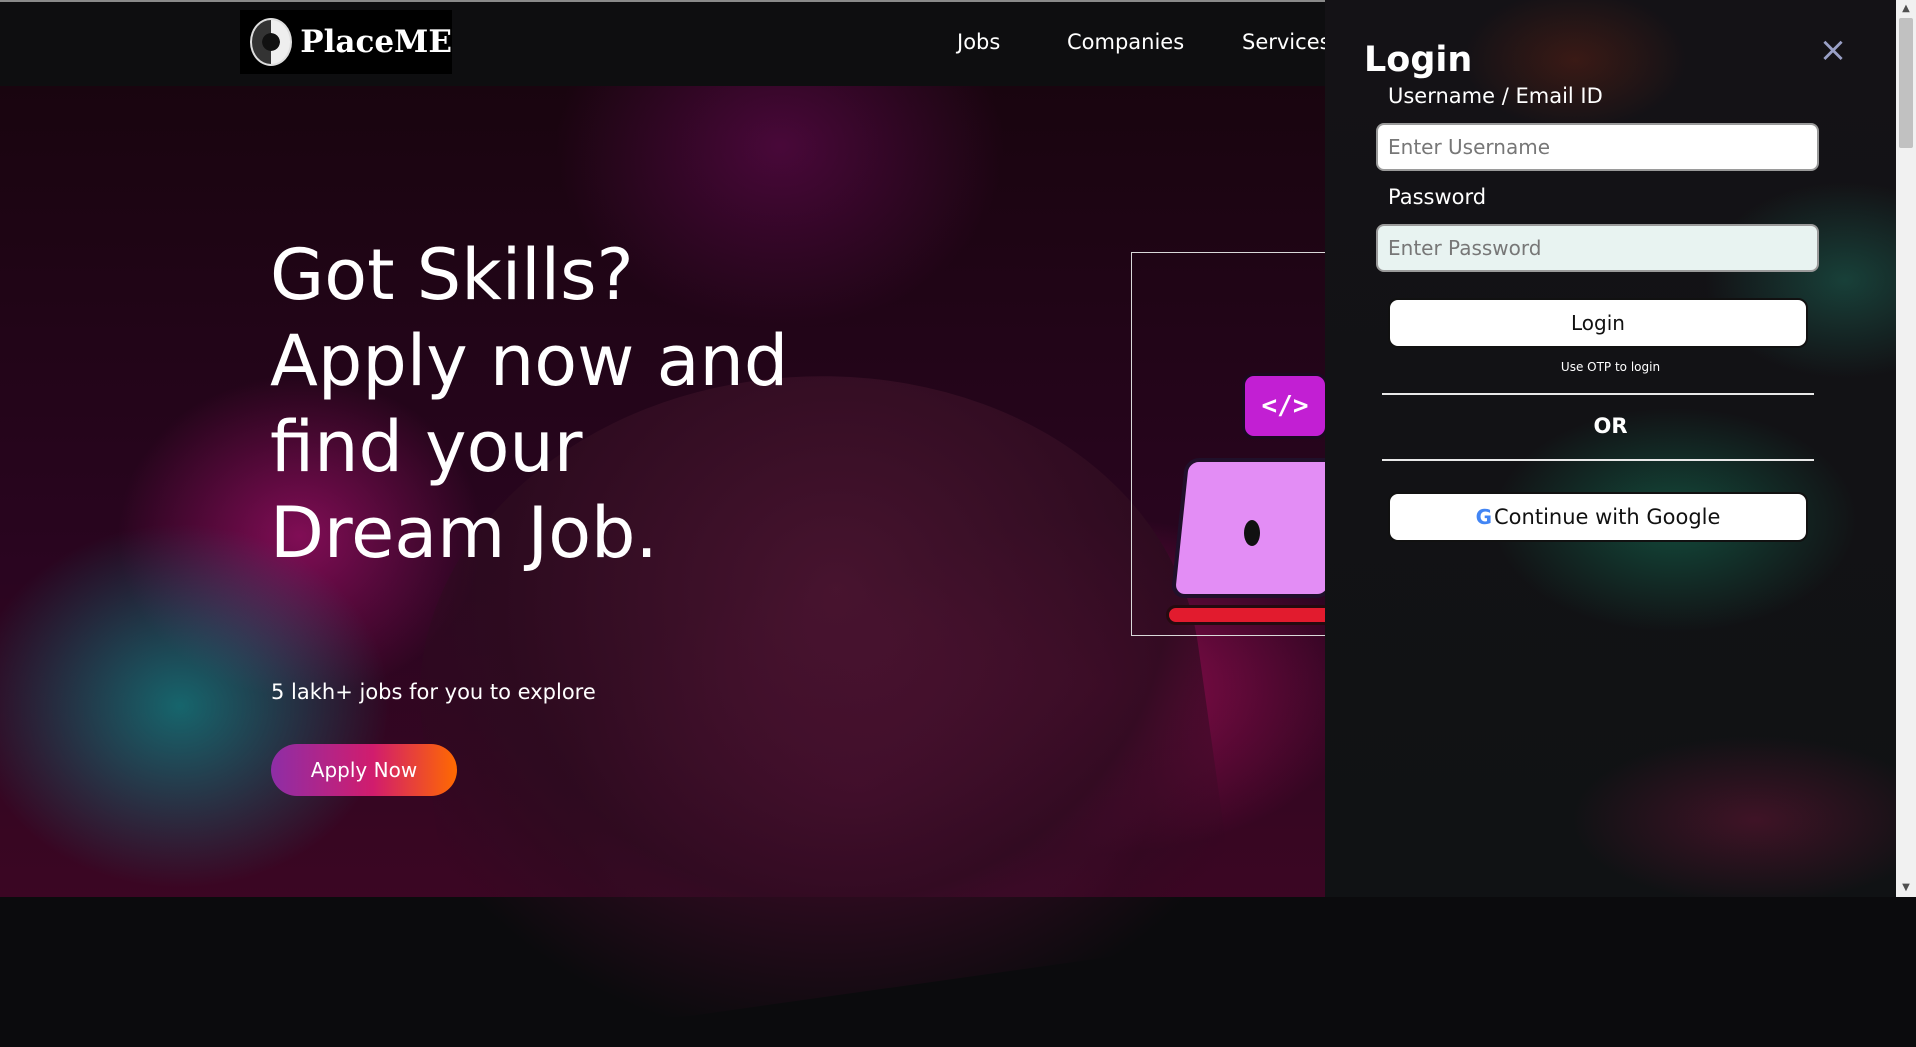 The height and width of the screenshot is (1047, 1916). What do you see at coordinates (1610, 367) in the screenshot?
I see `use-otp-link: Use OTP to login` at bounding box center [1610, 367].